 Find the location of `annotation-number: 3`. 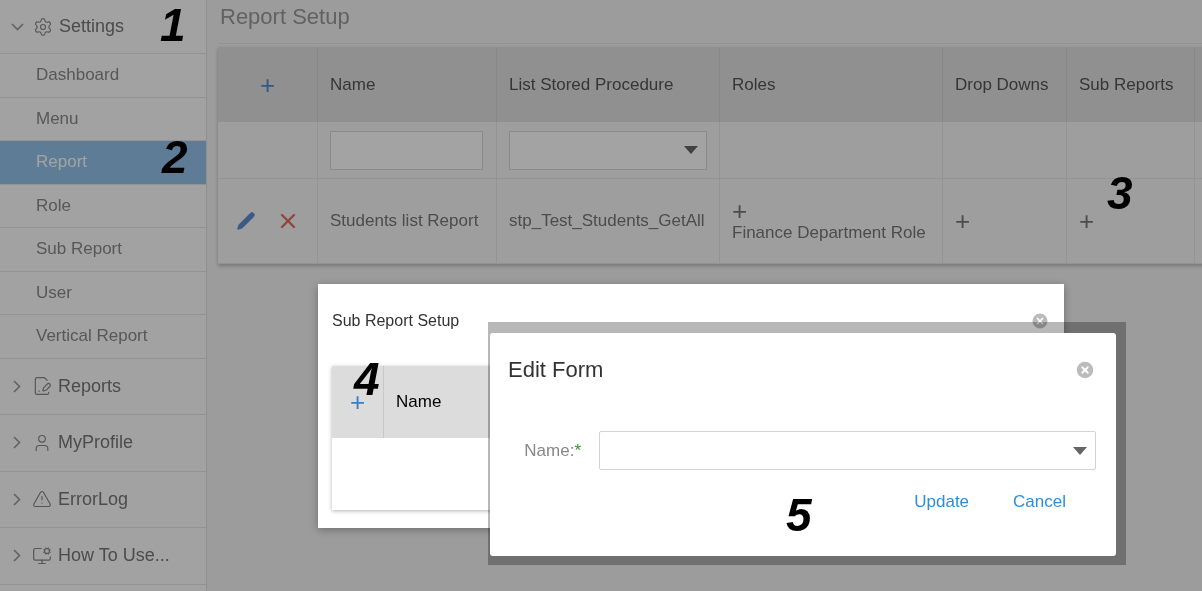

annotation-number: 3 is located at coordinates (1120, 194).